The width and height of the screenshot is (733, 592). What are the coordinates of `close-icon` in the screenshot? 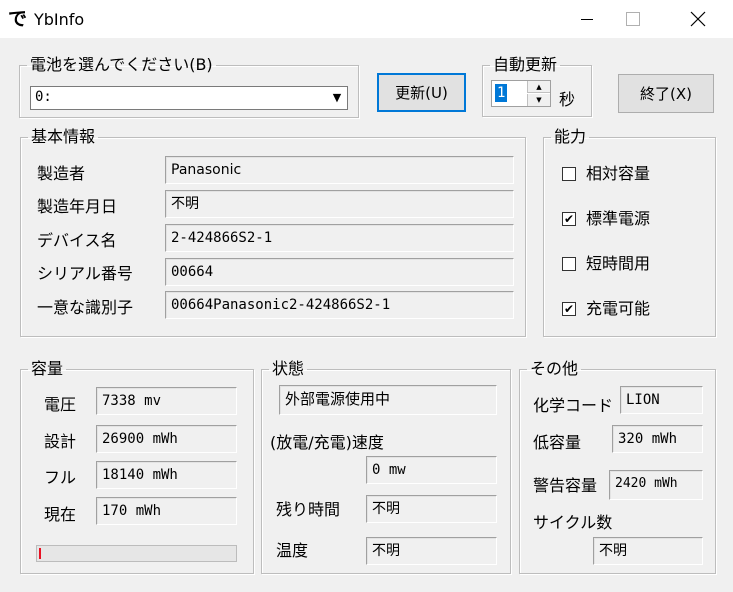 It's located at (698, 19).